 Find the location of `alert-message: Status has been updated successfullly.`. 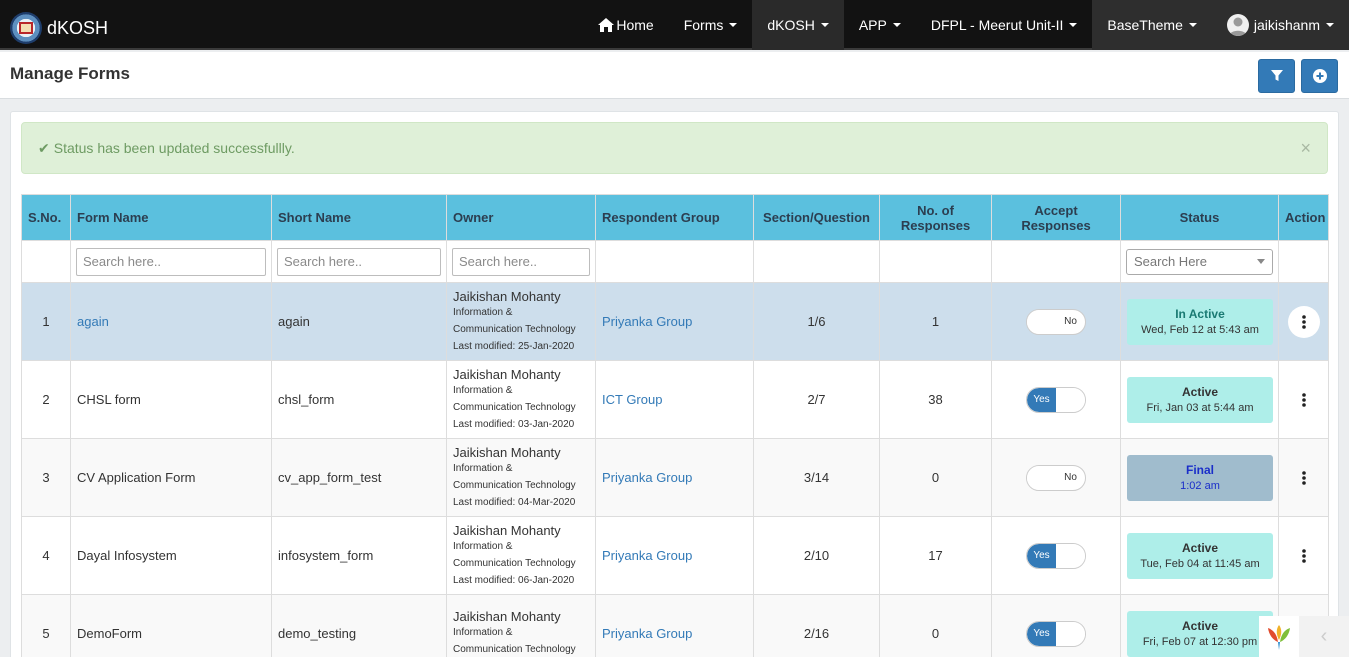

alert-message: Status has been updated successfullly. is located at coordinates (174, 148).